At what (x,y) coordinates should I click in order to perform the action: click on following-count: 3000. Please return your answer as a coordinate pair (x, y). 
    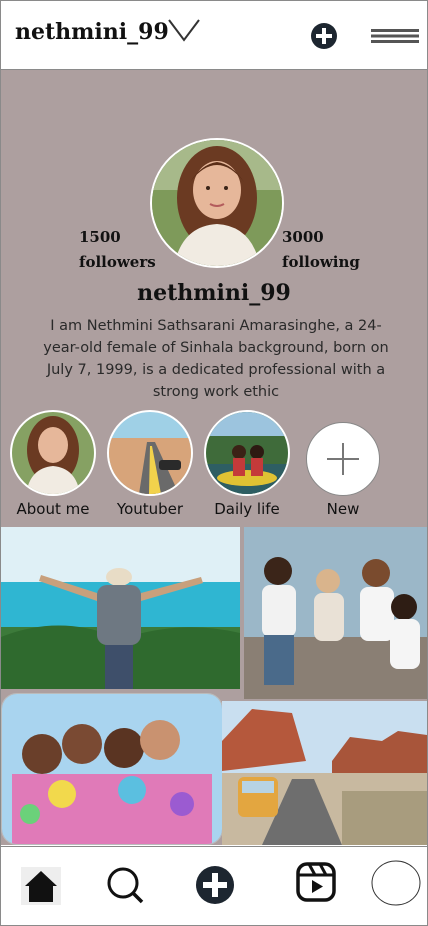
    Looking at the image, I should click on (303, 237).